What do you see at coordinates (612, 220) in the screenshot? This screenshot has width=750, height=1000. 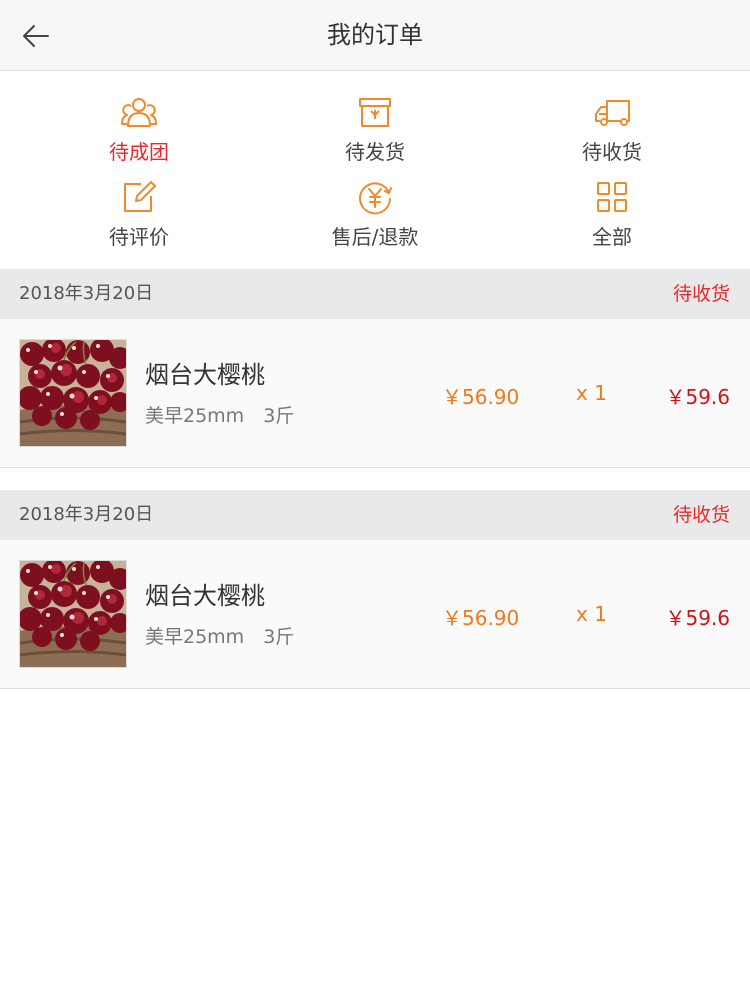 I see `tab-all: 全部` at bounding box center [612, 220].